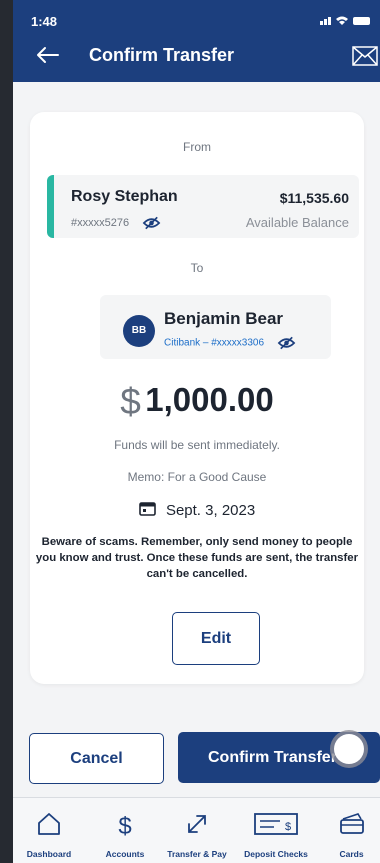 The image size is (380, 863). I want to click on from-label: From, so click(197, 147).